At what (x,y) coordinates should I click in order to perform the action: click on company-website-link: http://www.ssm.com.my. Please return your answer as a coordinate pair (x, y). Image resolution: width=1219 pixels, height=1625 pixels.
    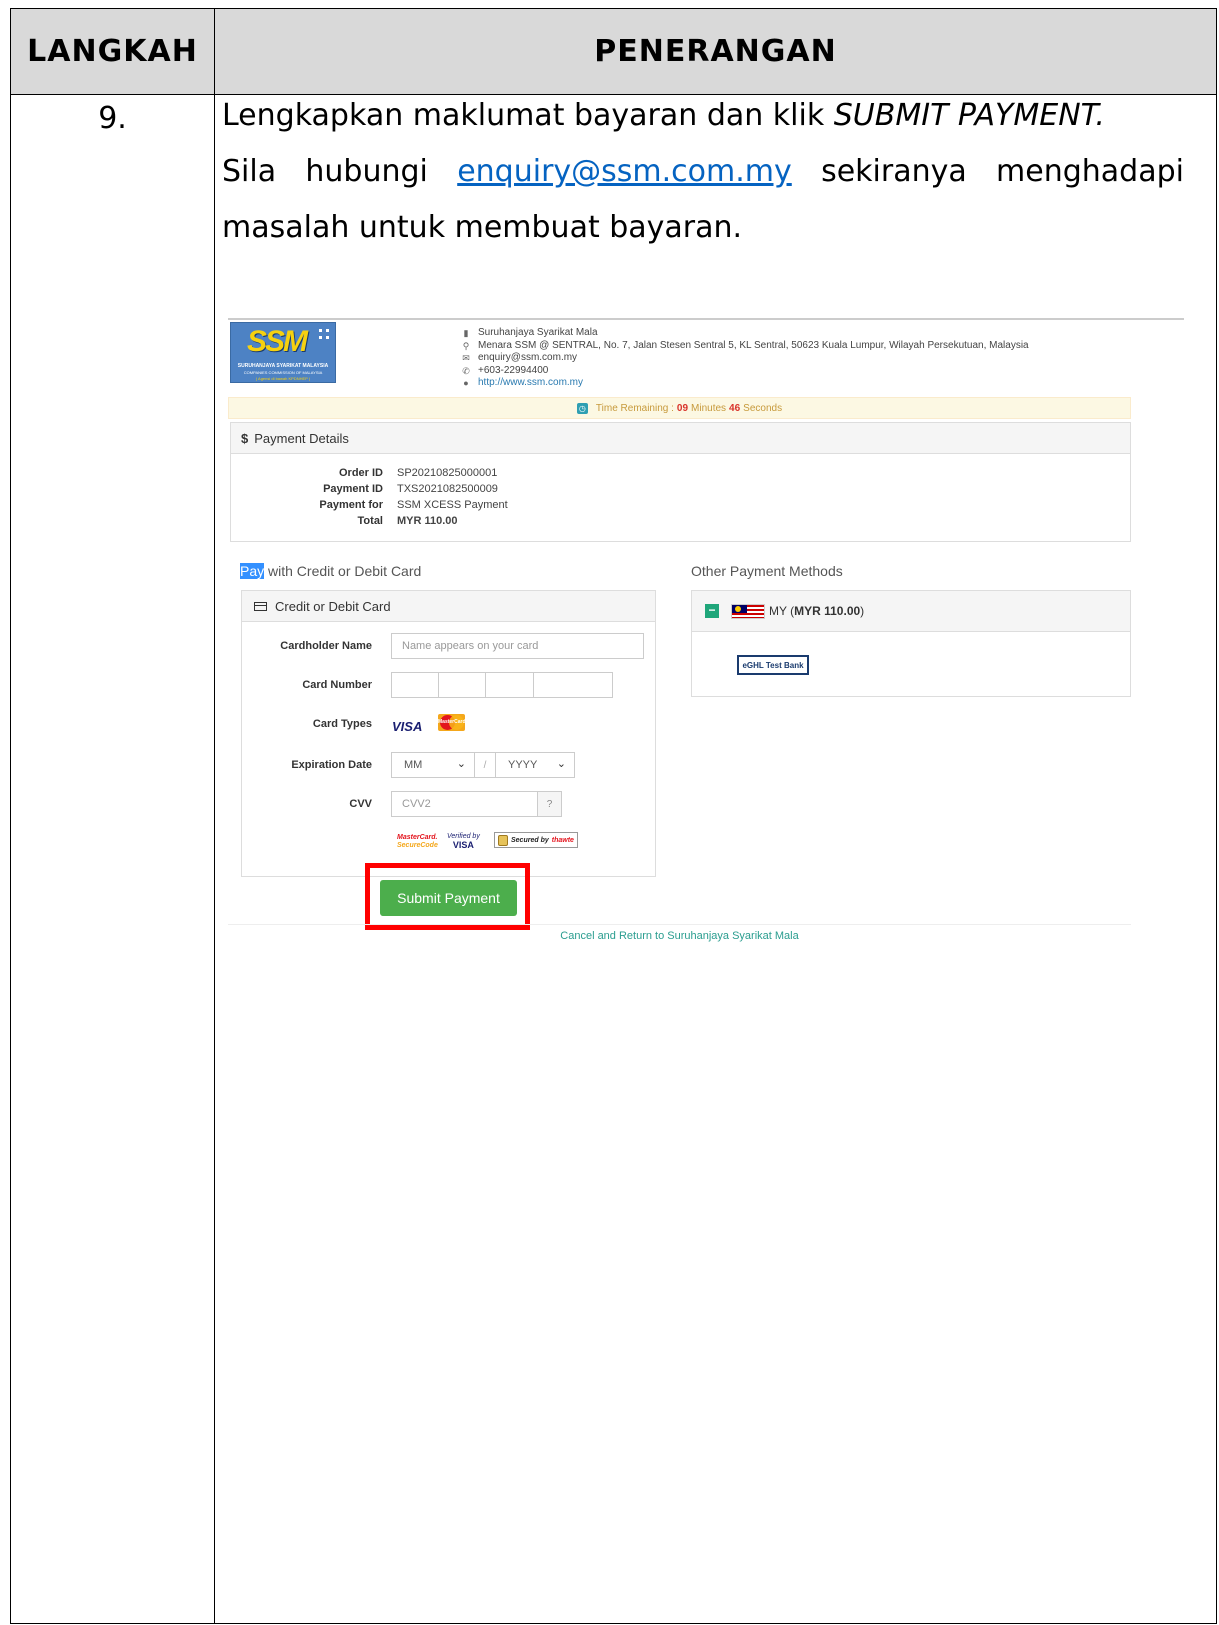
    Looking at the image, I should click on (530, 383).